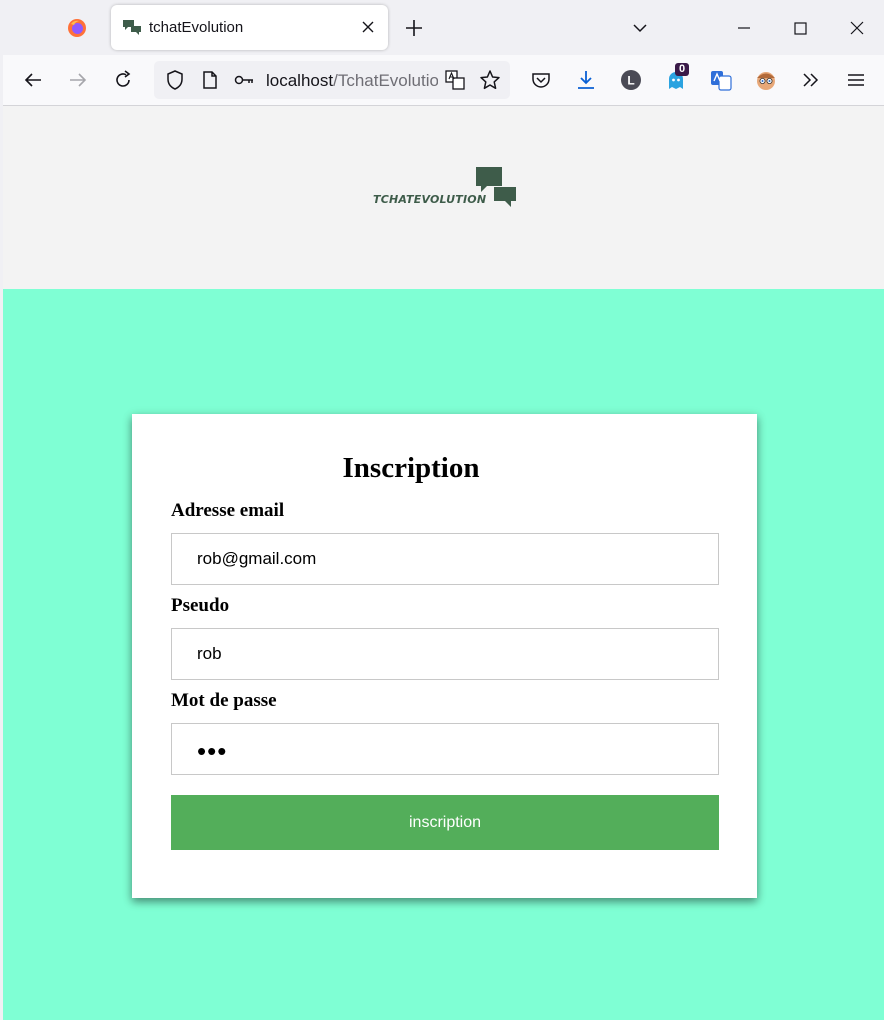 The height and width of the screenshot is (1020, 884). I want to click on site-logo-text: TCHATEVOLUTION, so click(430, 199).